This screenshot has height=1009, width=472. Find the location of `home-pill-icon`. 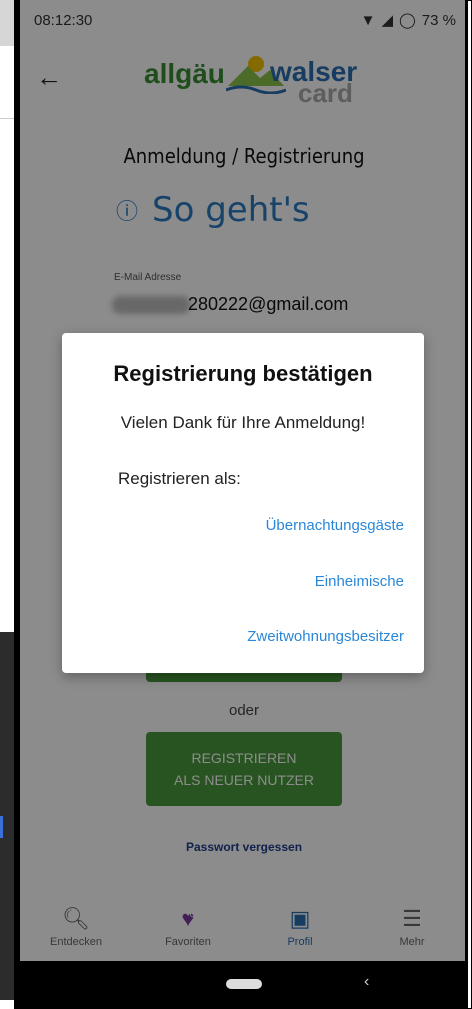

home-pill-icon is located at coordinates (244, 984).